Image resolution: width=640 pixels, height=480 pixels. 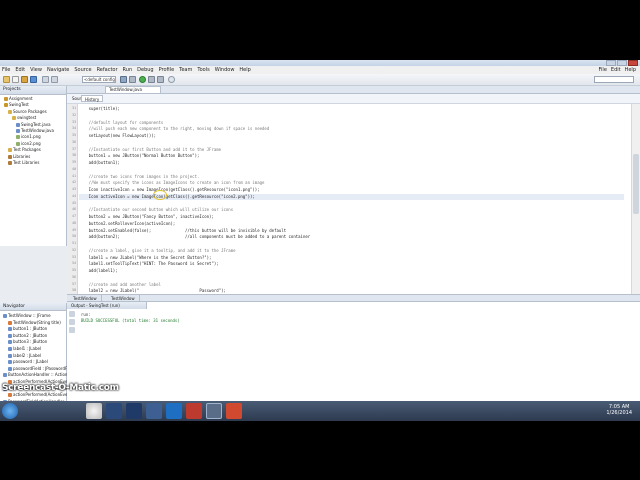 I want to click on redo-icon, so click(x=54, y=79).